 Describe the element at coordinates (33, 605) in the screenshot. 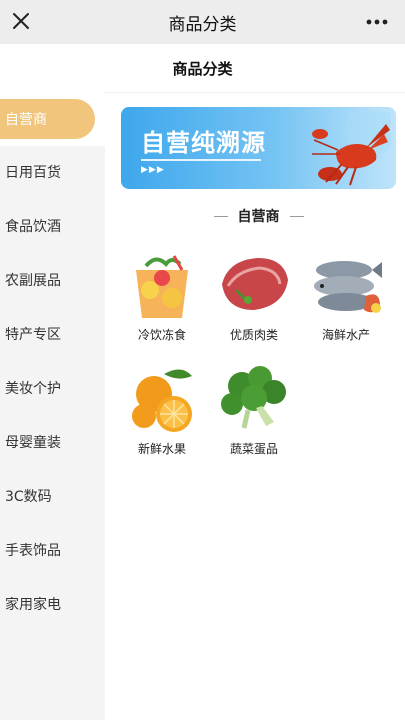

I see `sidebar-item-label: 家用家电` at that location.